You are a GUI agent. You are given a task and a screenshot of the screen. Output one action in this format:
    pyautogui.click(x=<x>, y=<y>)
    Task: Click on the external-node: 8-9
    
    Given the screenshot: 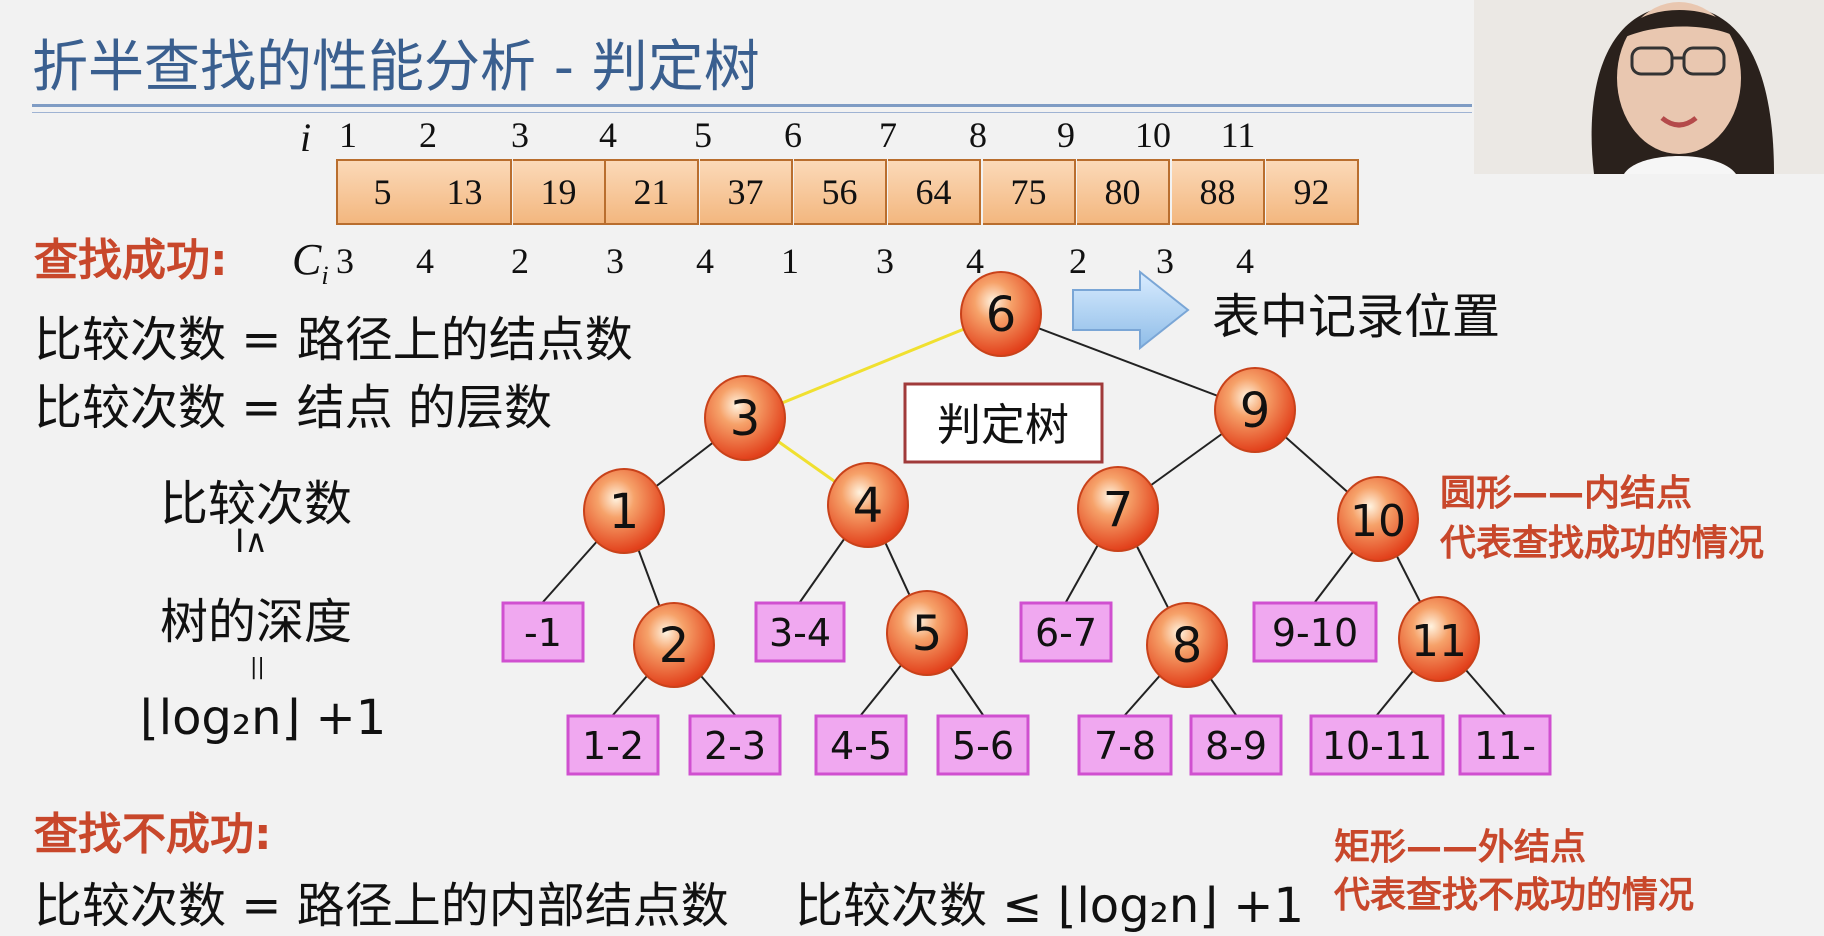 What is the action you would take?
    pyautogui.click(x=1236, y=745)
    